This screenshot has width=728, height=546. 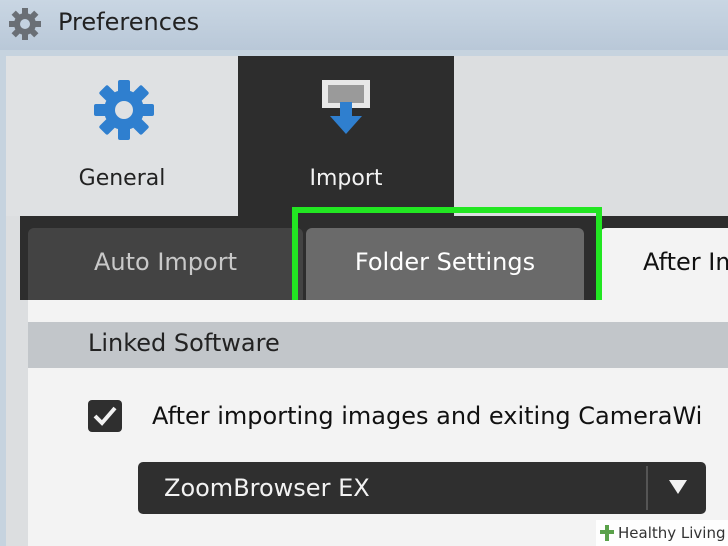 I want to click on linked-software-value: ZoomBrowser EX, so click(x=267, y=488).